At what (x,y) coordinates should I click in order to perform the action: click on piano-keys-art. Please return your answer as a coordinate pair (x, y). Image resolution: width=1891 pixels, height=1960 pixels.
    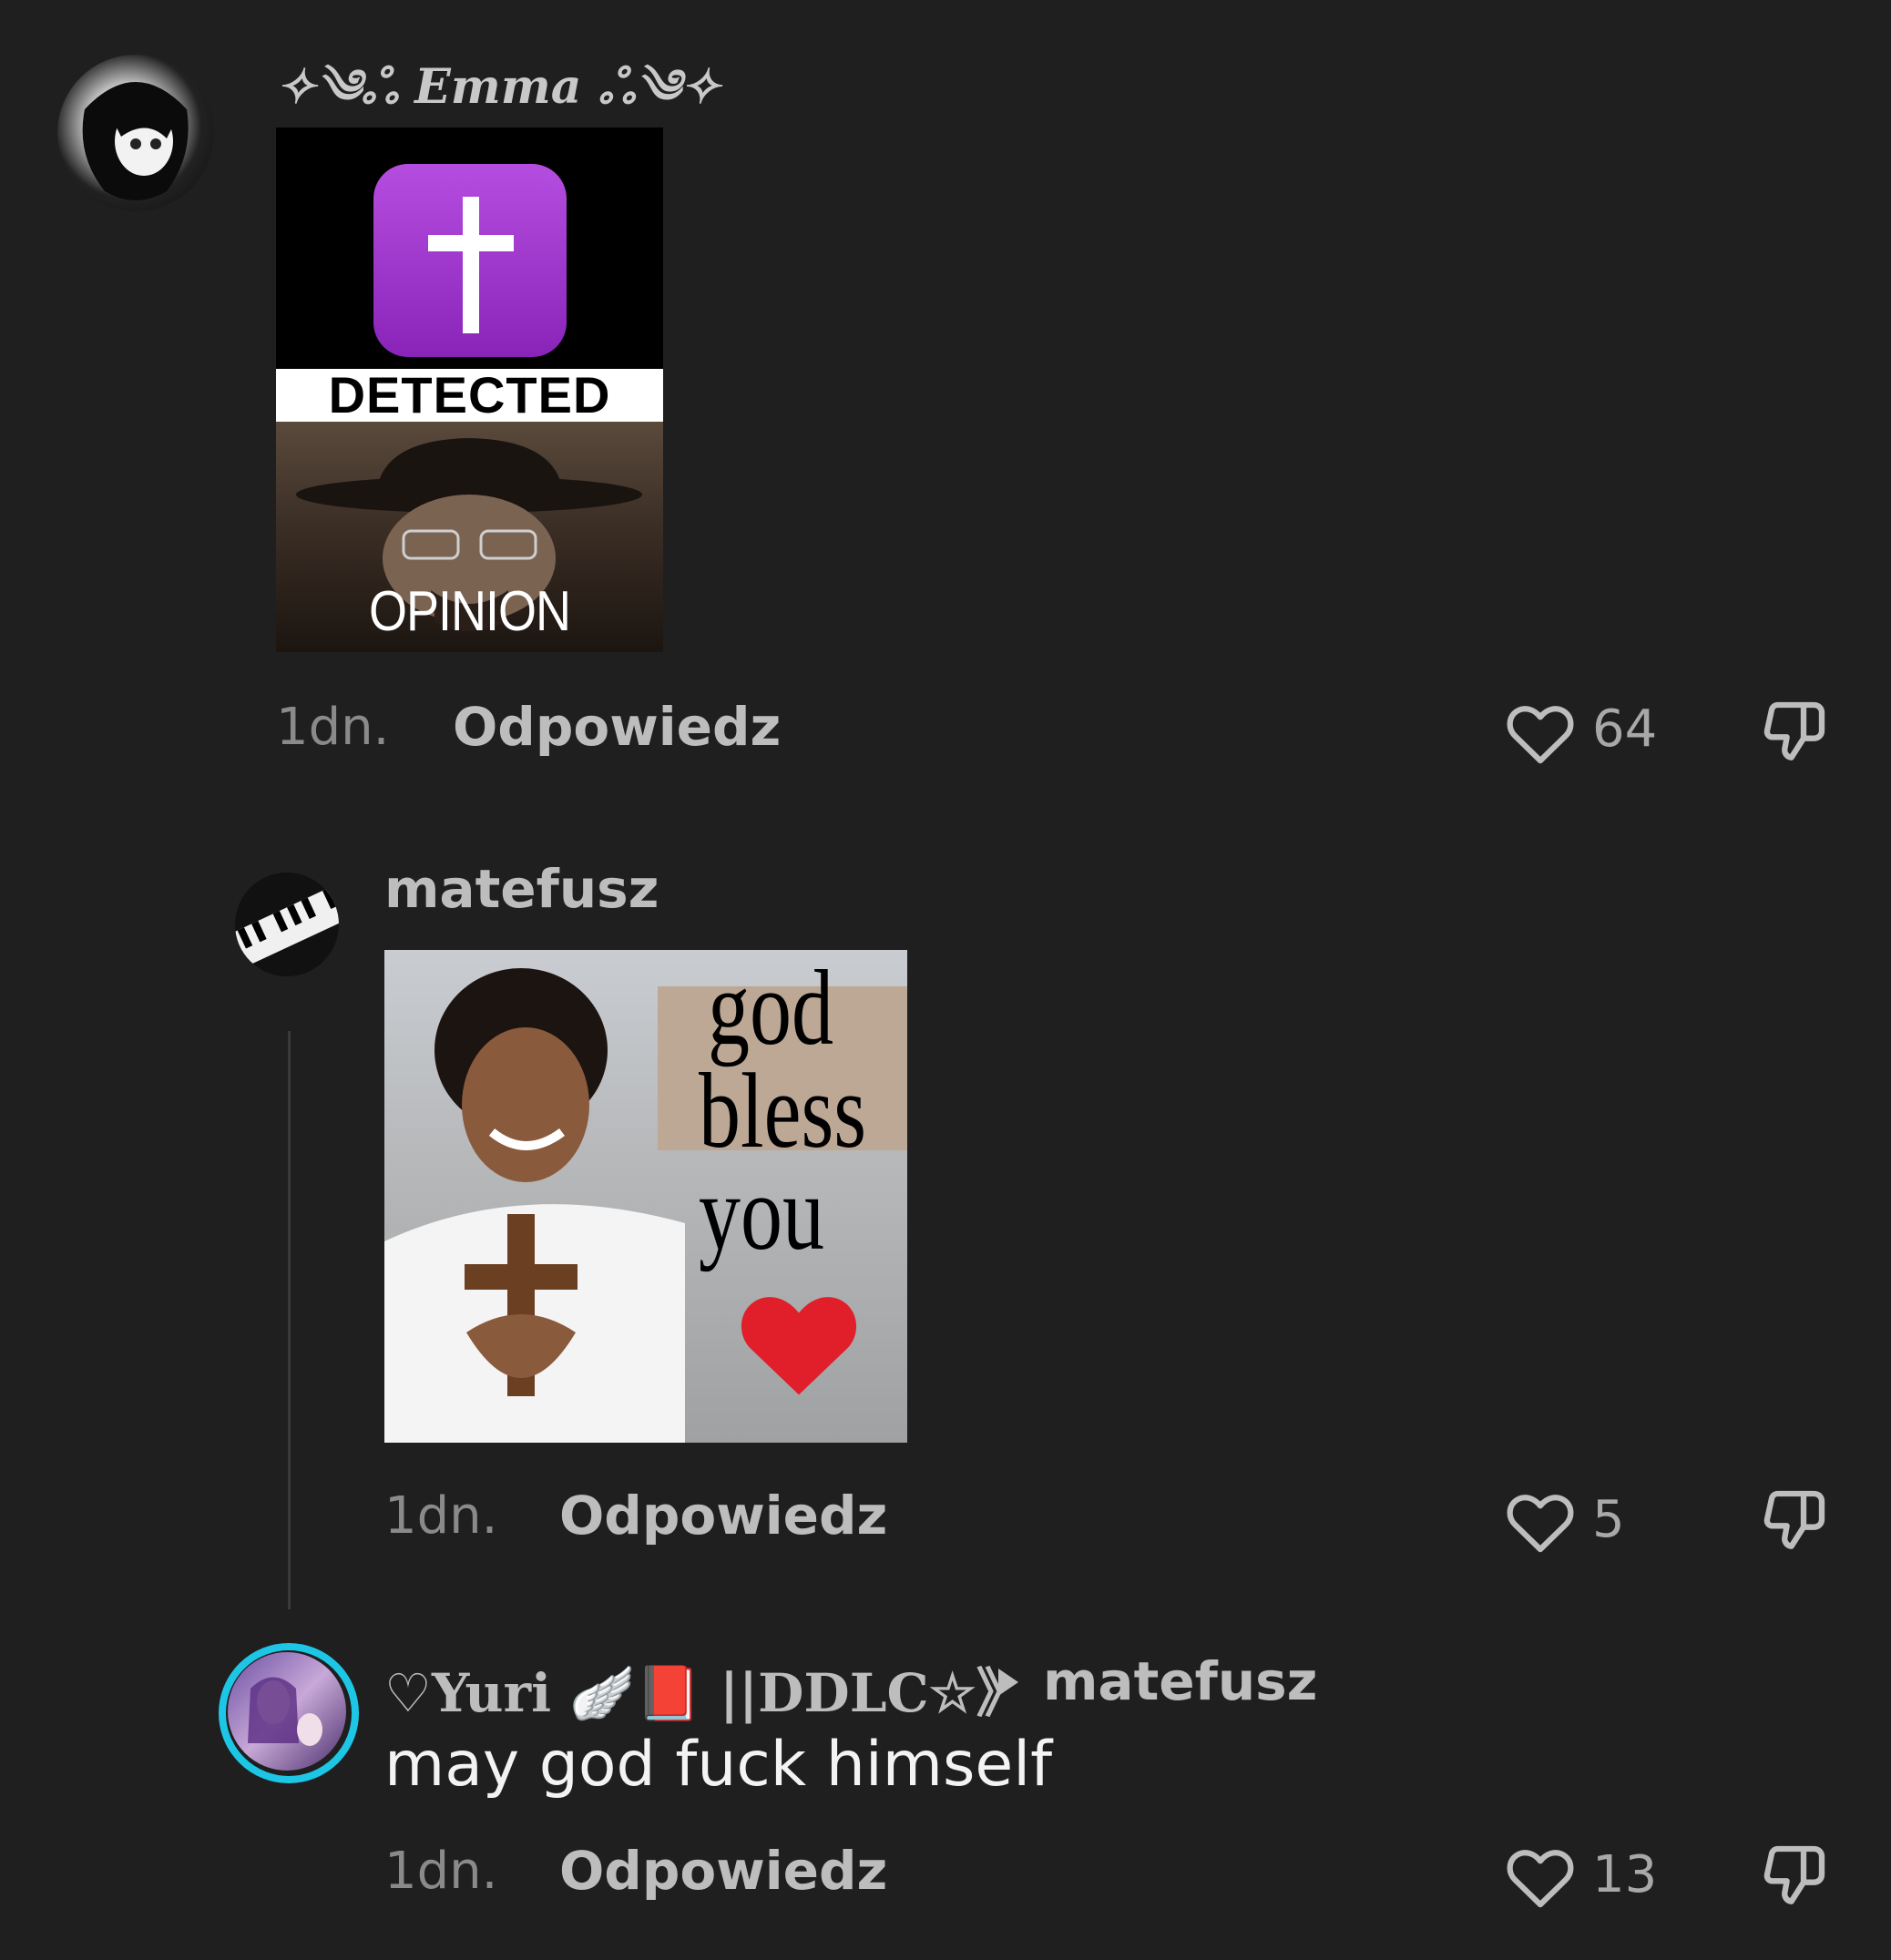
    Looking at the image, I should click on (287, 926).